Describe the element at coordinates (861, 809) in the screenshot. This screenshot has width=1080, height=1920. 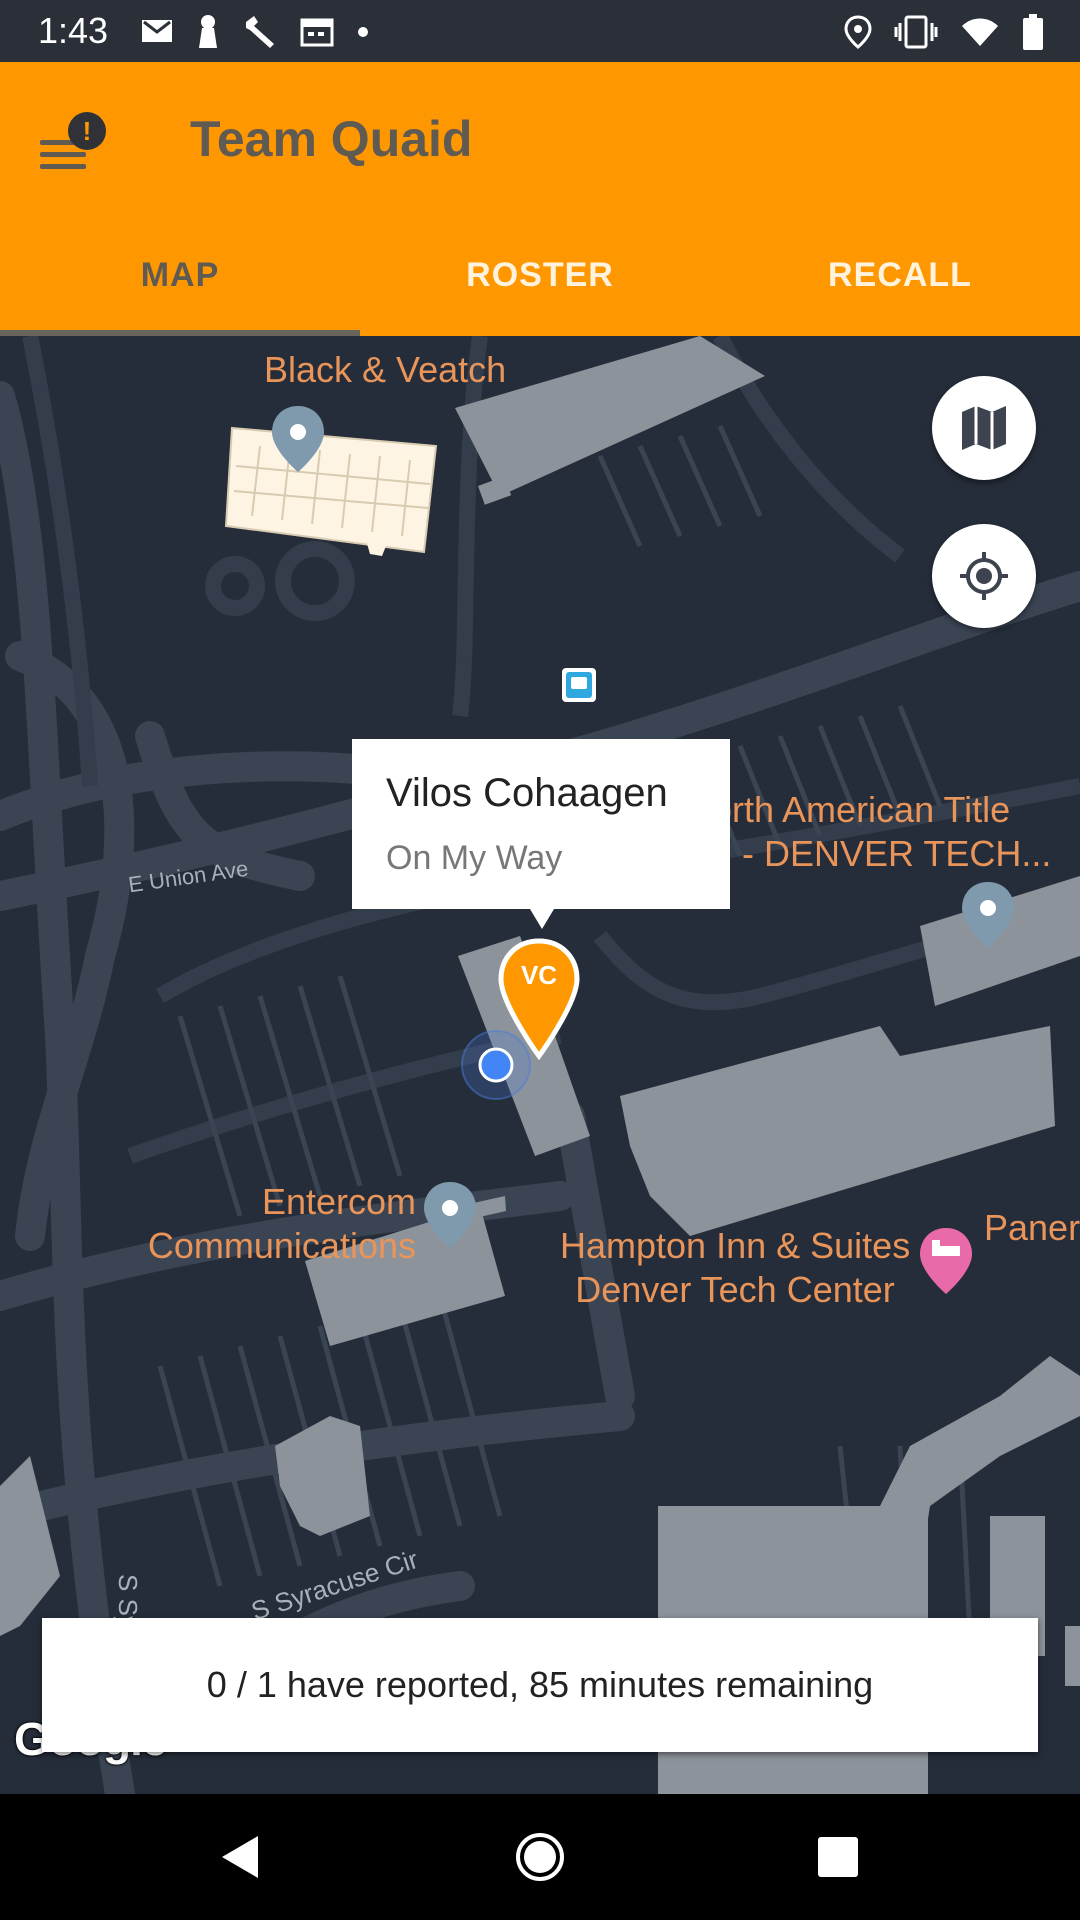
I see `place-label-line: orth American Title` at that location.